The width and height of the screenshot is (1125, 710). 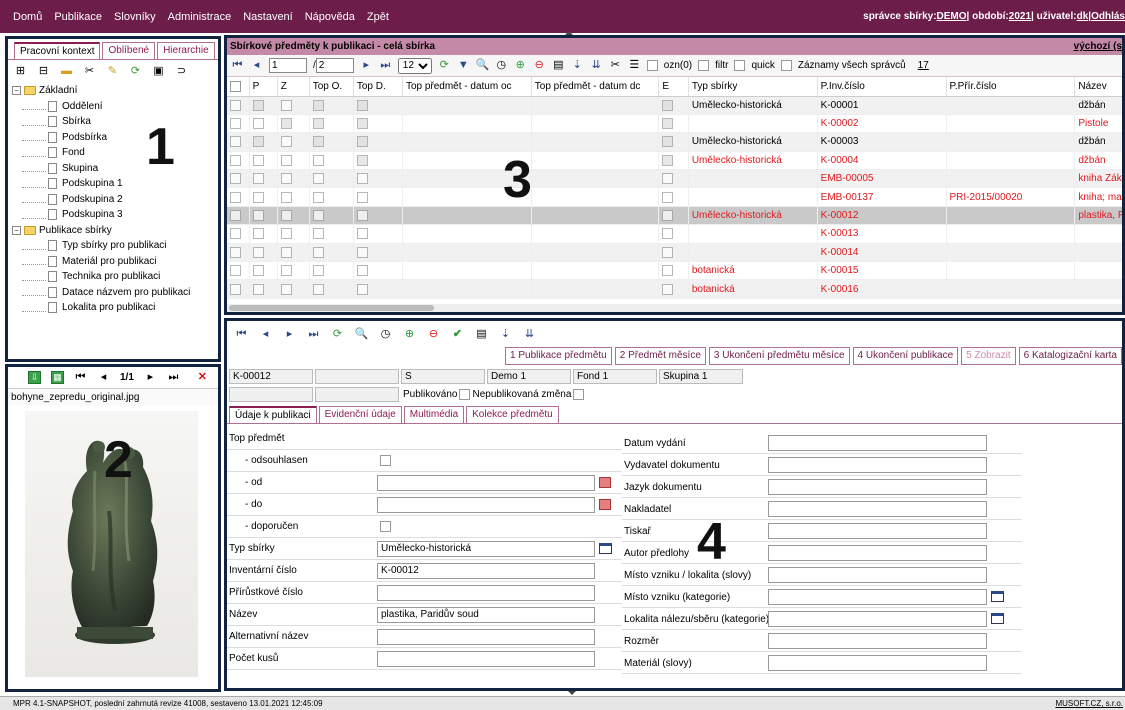 What do you see at coordinates (572, 693) in the screenshot?
I see `splitter-handle` at bounding box center [572, 693].